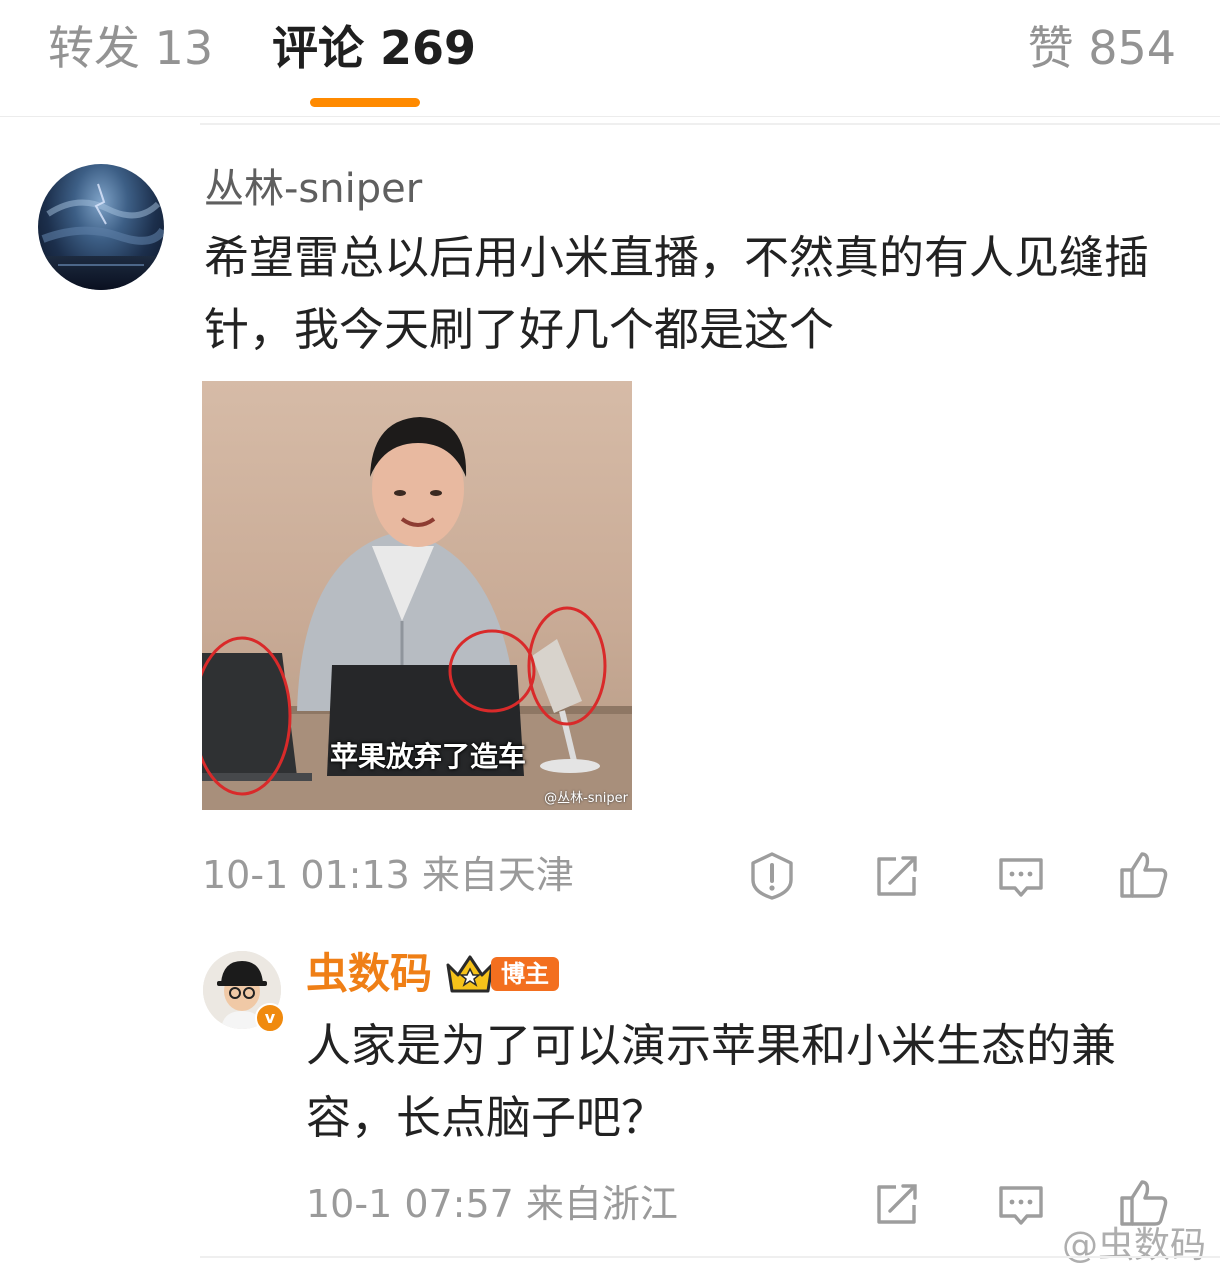 The width and height of the screenshot is (1220, 1268). What do you see at coordinates (101, 227) in the screenshot?
I see `avatar` at bounding box center [101, 227].